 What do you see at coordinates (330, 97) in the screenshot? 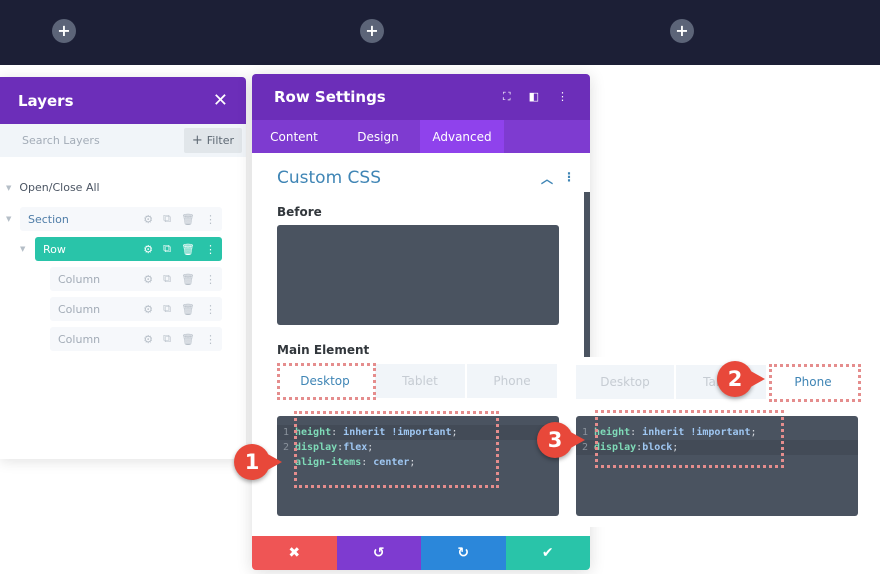
I see `settings-title: Row Settings` at bounding box center [330, 97].